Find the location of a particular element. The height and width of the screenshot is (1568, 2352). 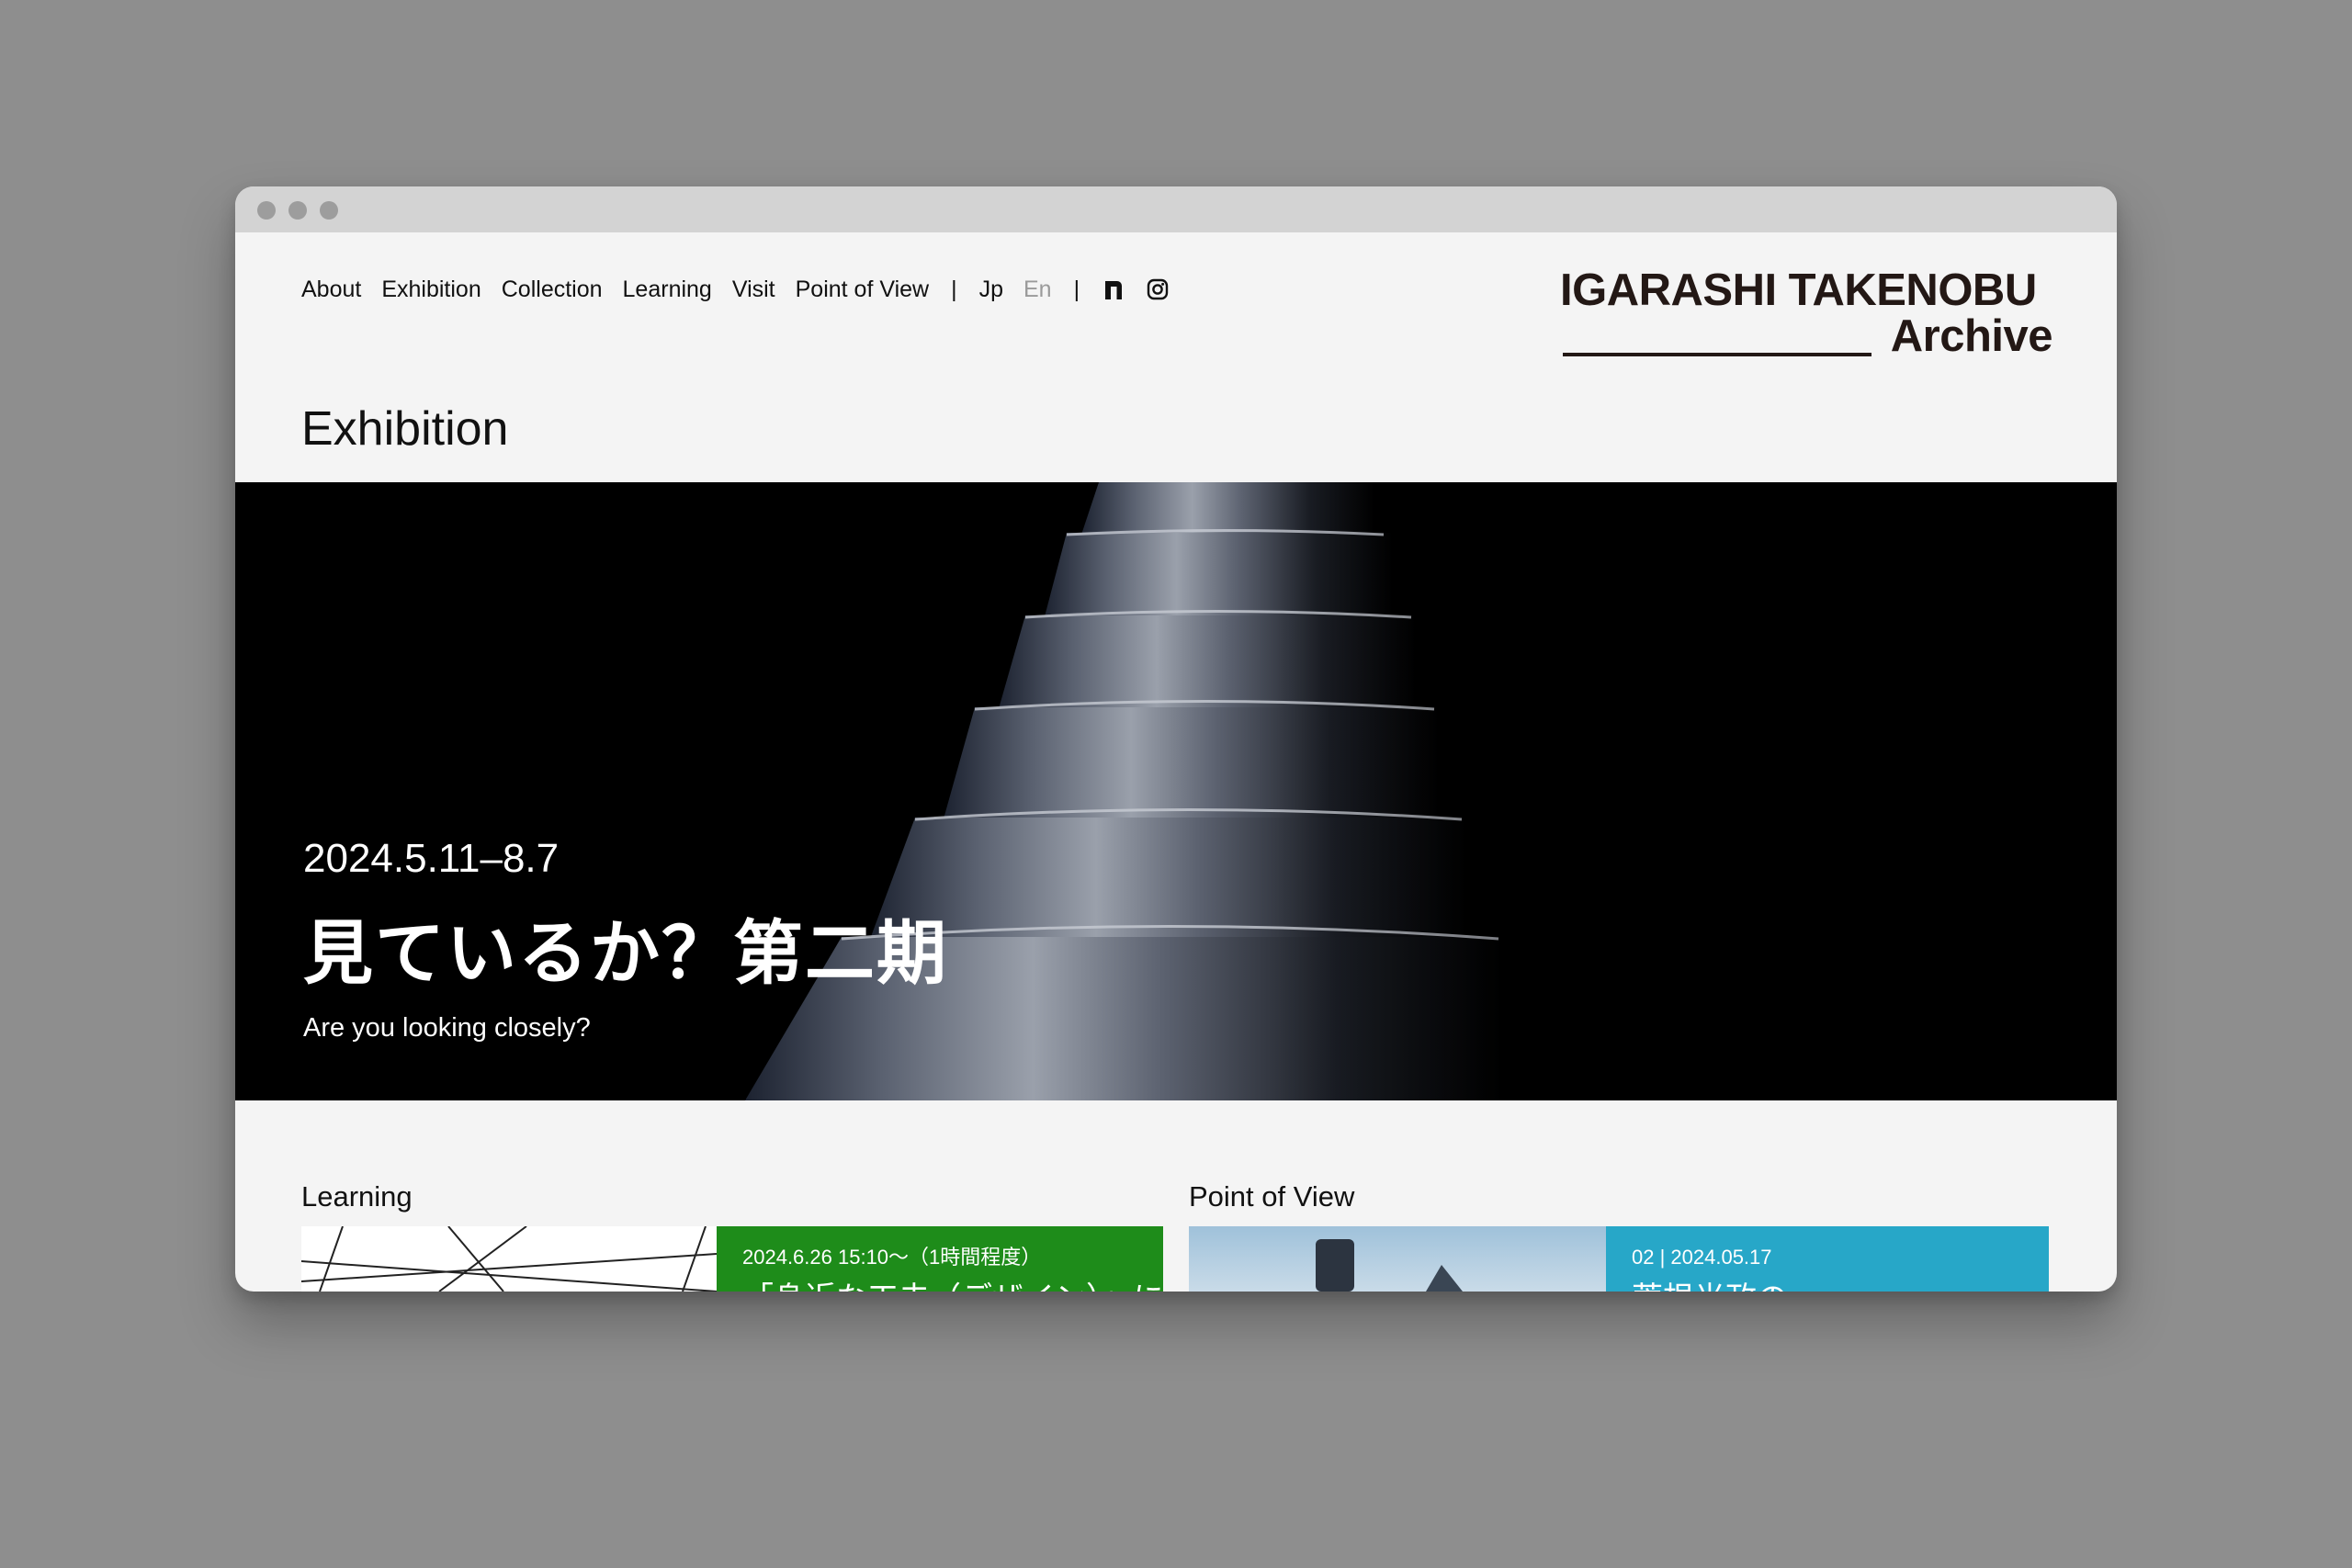

window-dot-minimize is located at coordinates (297, 211).